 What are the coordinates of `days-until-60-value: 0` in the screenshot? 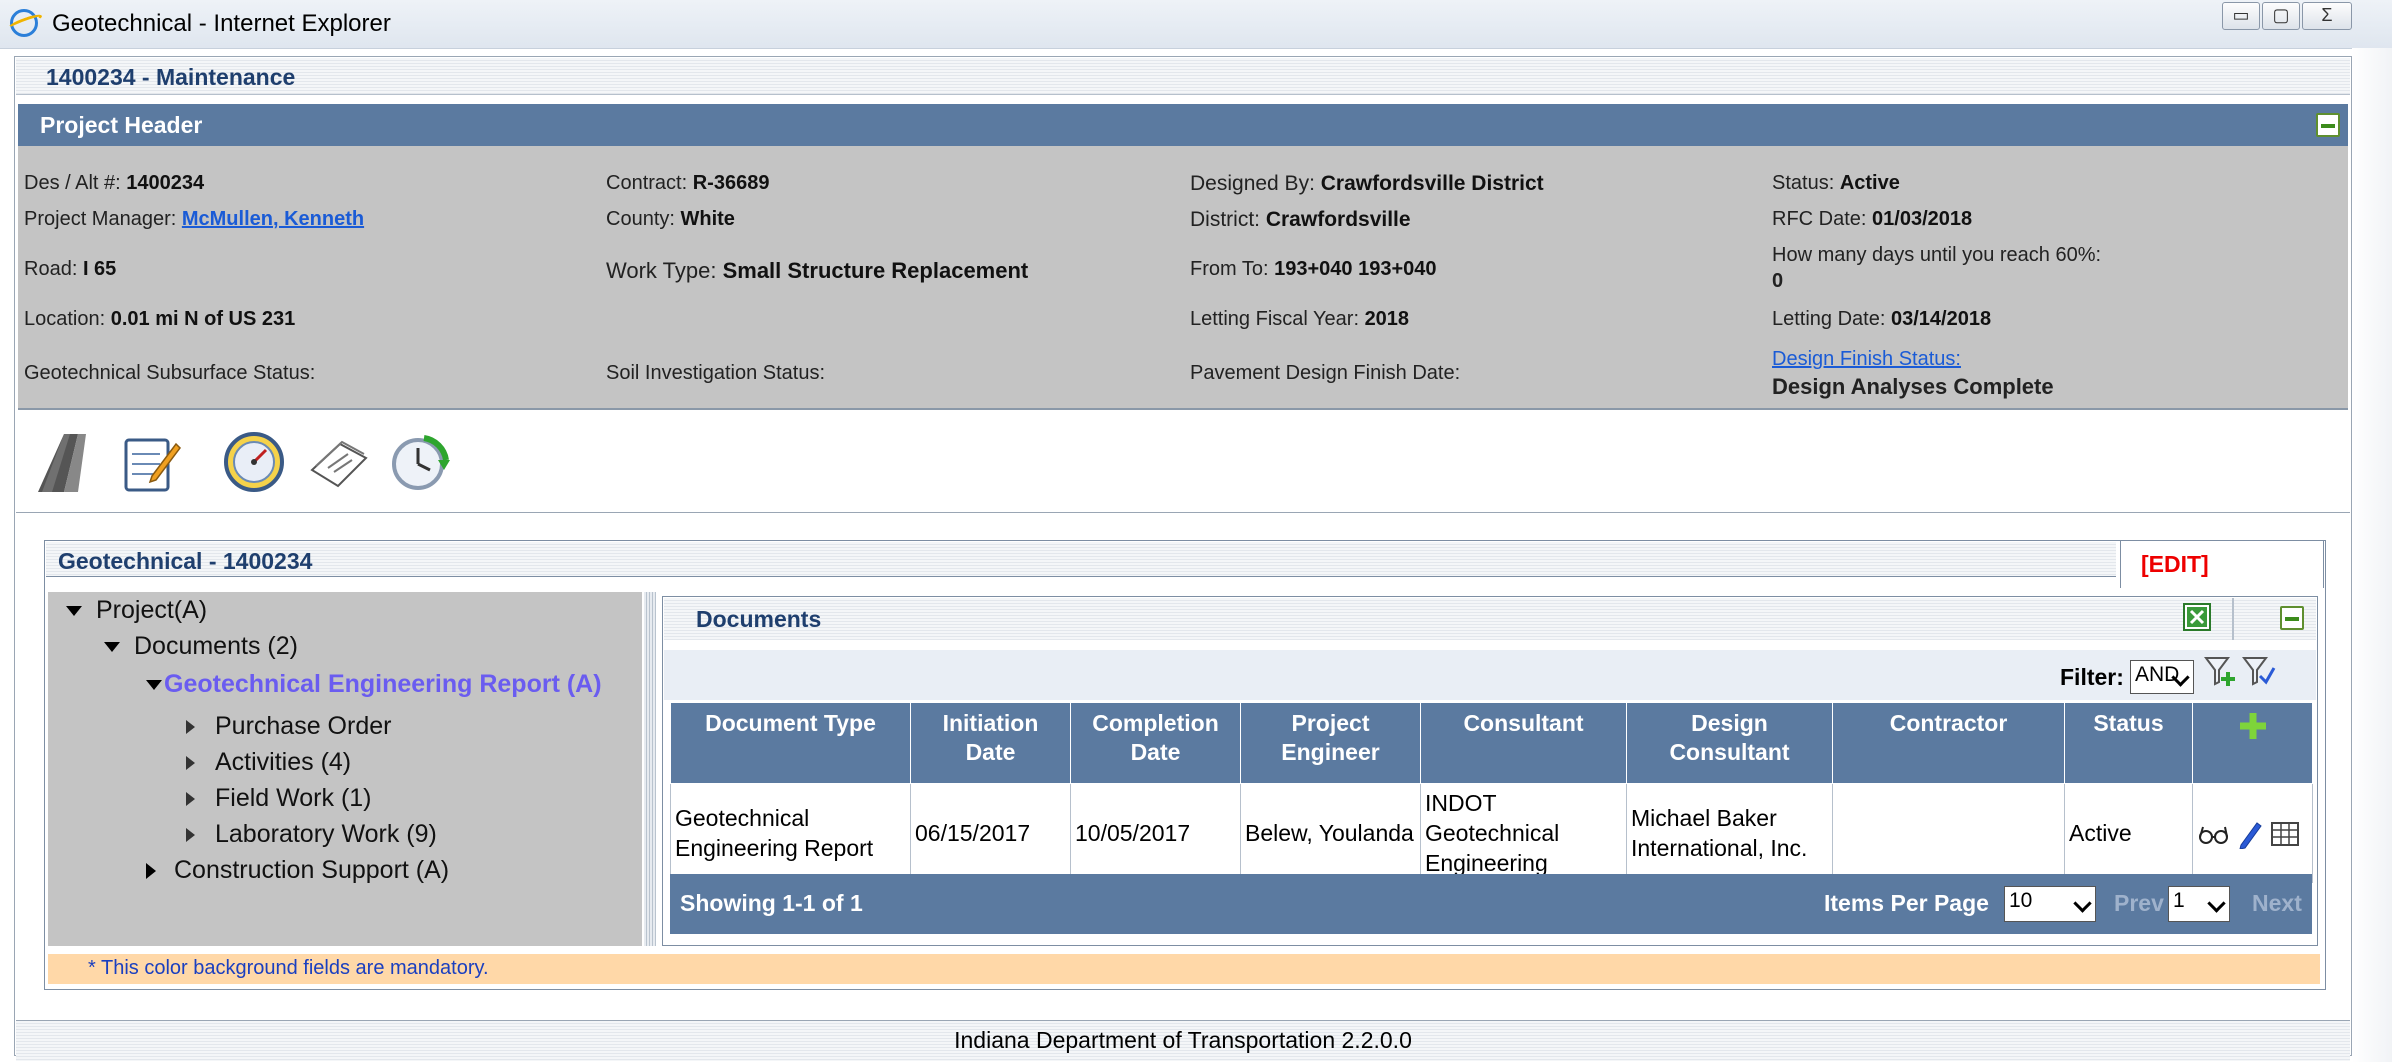 It's located at (1778, 281).